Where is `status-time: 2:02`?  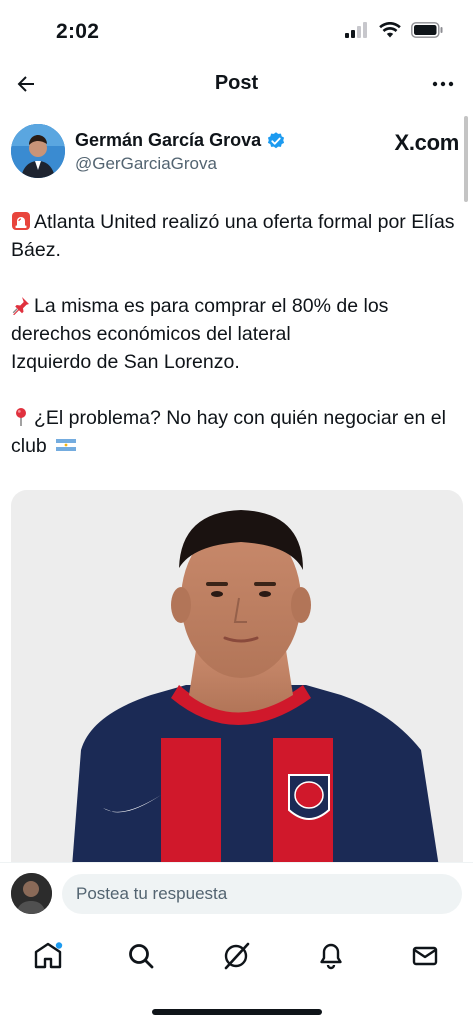 status-time: 2:02 is located at coordinates (78, 31).